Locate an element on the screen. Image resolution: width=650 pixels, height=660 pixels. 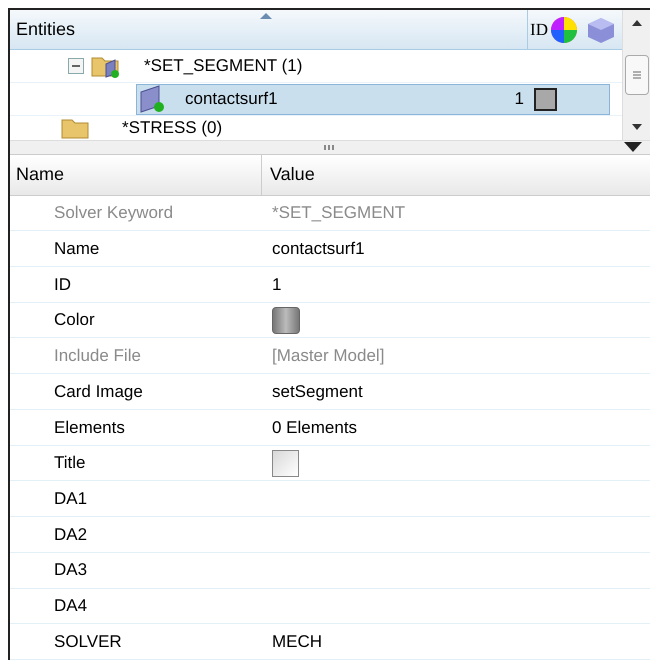
scroll-down-icon is located at coordinates (637, 127).